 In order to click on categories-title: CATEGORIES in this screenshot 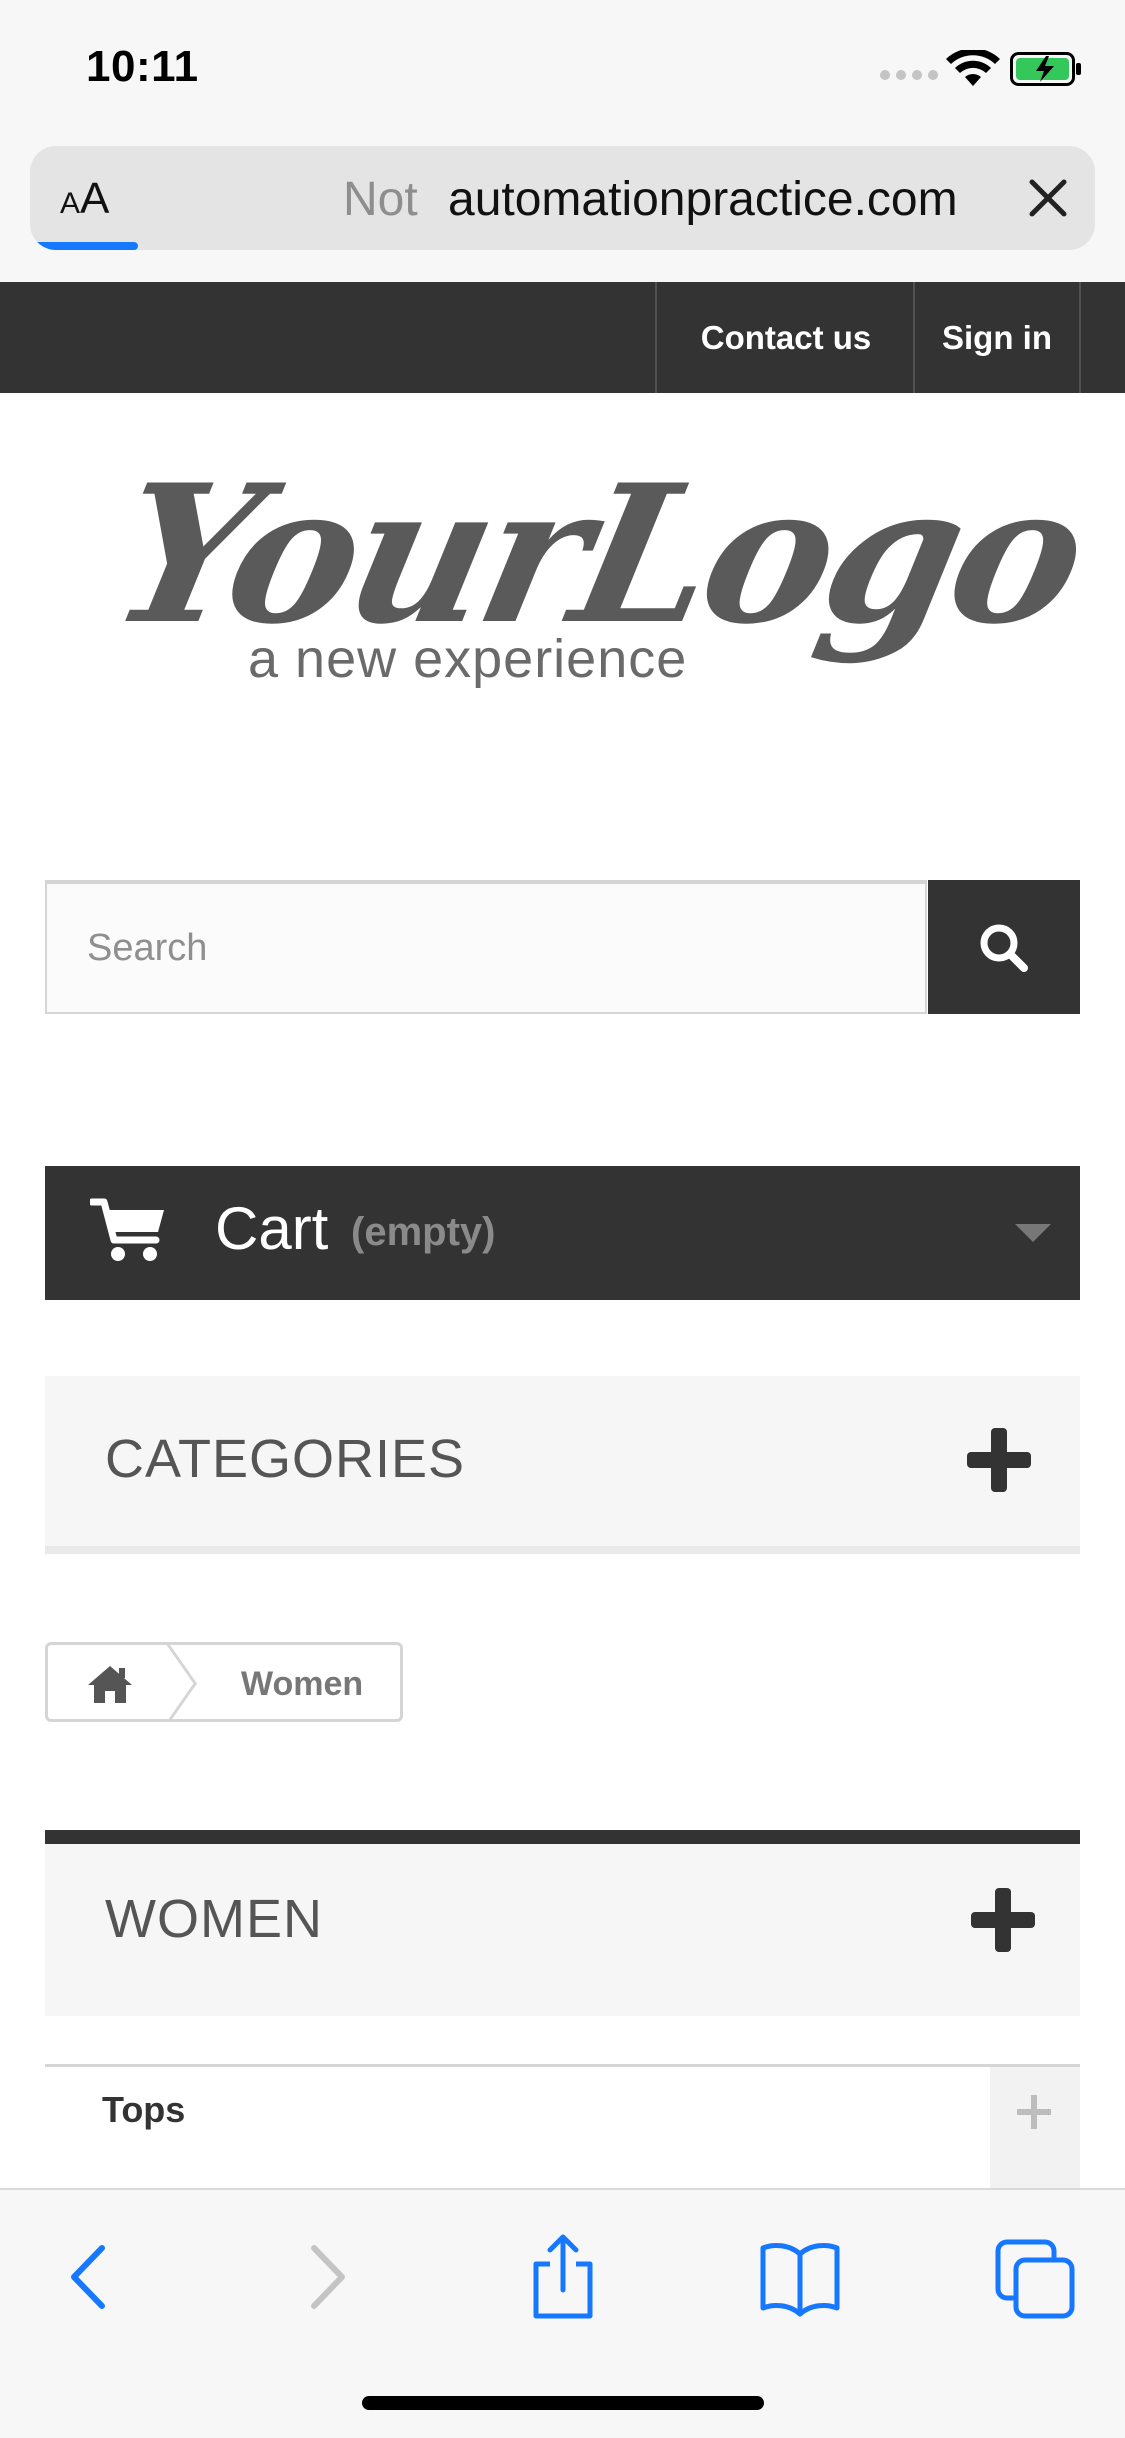, I will do `click(285, 1459)`.